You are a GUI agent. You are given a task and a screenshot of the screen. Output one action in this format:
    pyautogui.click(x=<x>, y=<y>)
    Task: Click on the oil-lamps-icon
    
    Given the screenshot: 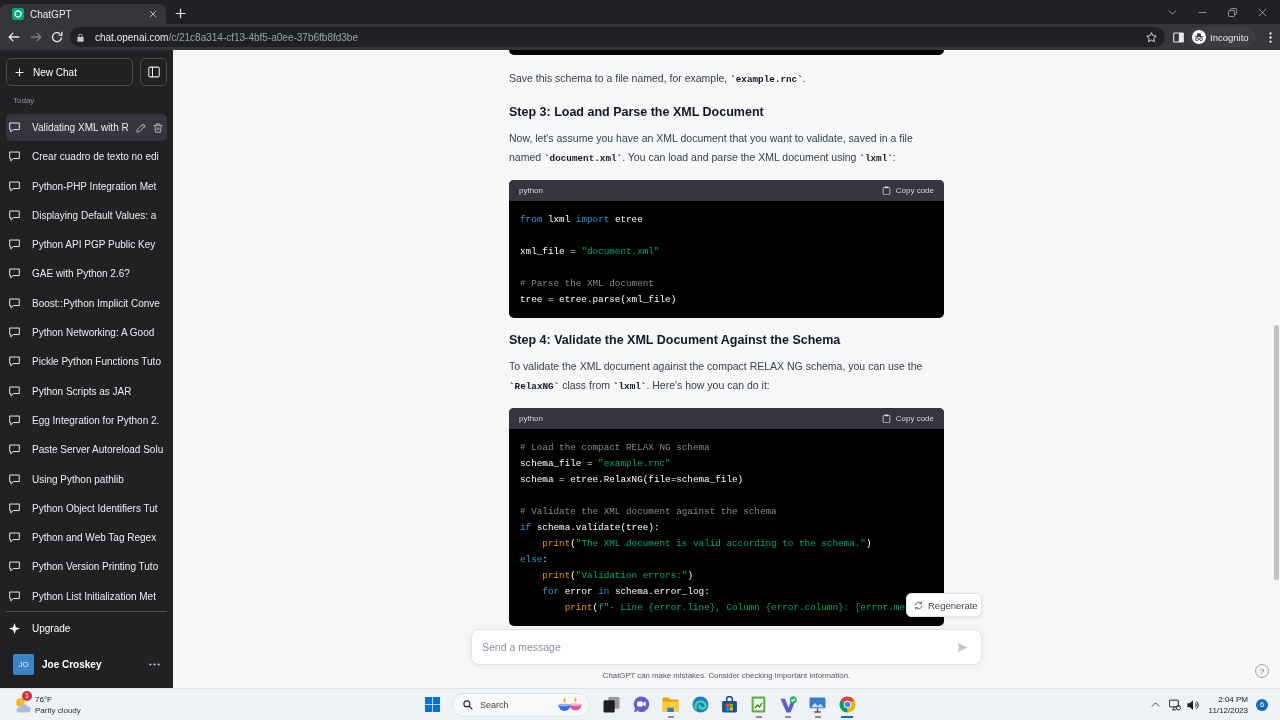 What is the action you would take?
    pyautogui.click(x=569, y=704)
    